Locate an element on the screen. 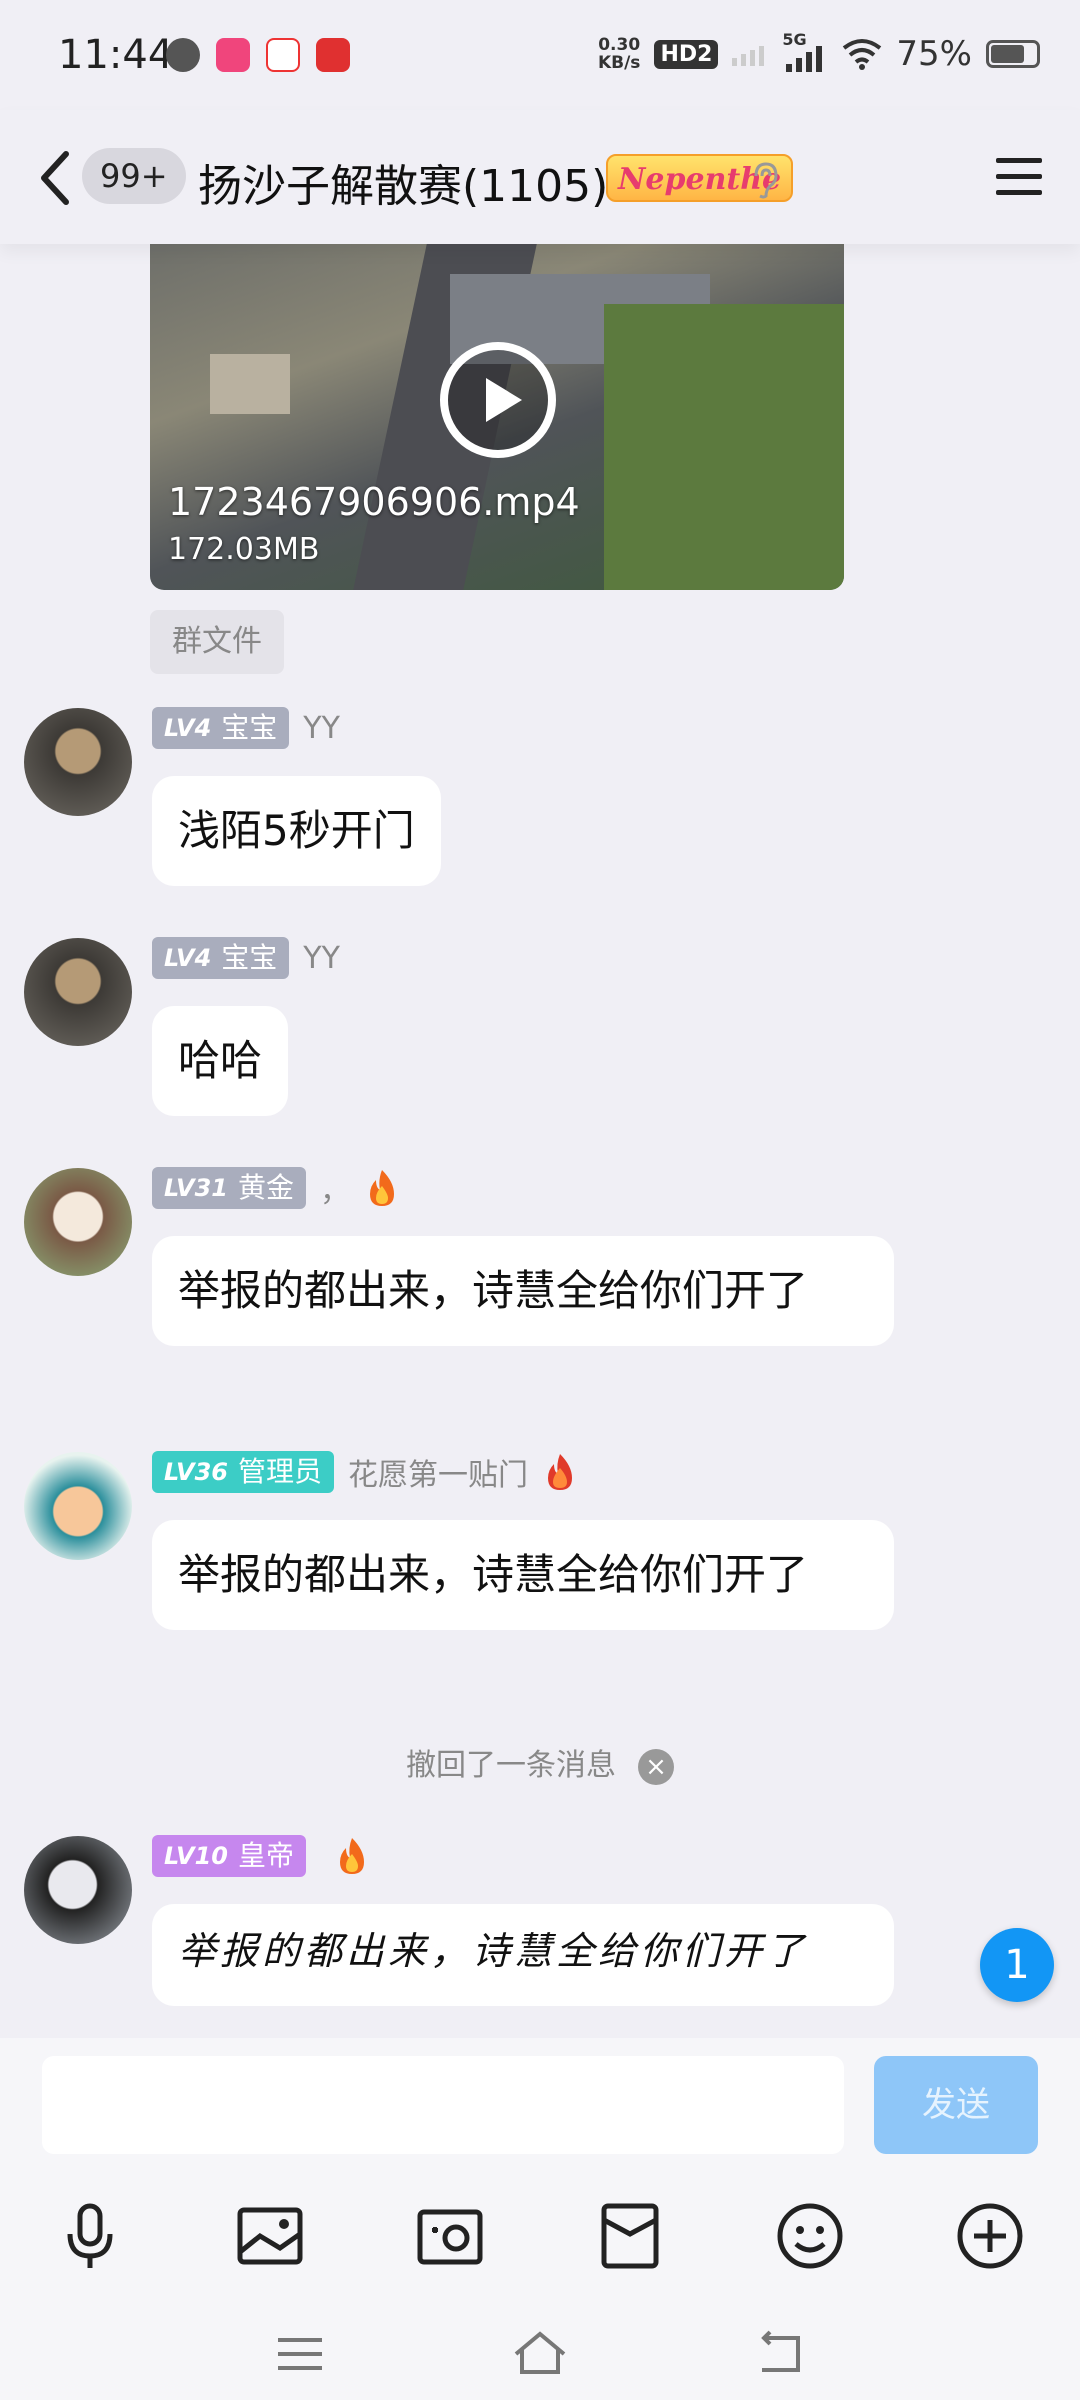 The width and height of the screenshot is (1080, 2400). message-input is located at coordinates (443, 2105).